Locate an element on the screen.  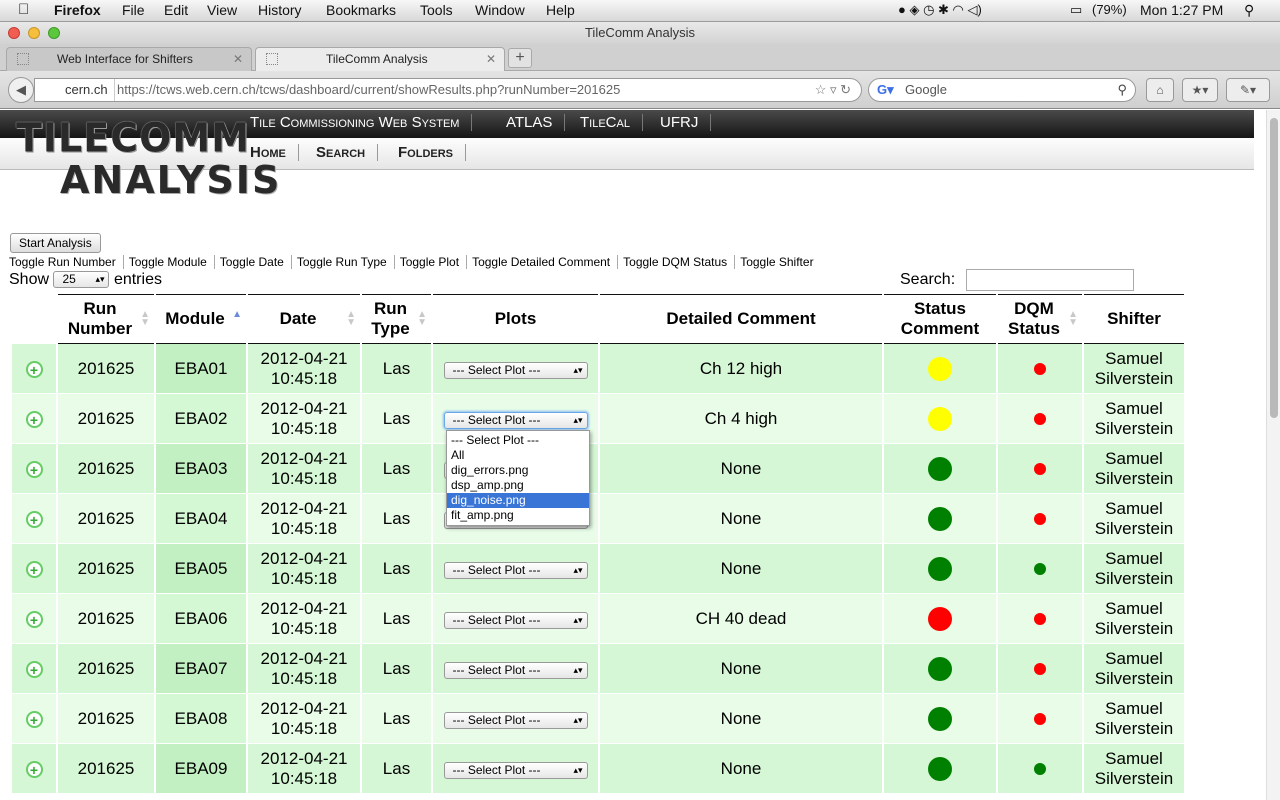
dropdown-option: dsp_amp.png is located at coordinates (518, 485).